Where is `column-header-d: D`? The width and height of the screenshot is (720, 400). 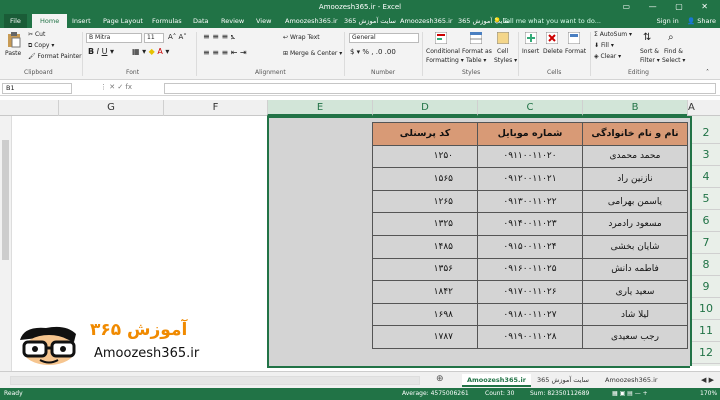 column-header-d: D is located at coordinates (424, 108).